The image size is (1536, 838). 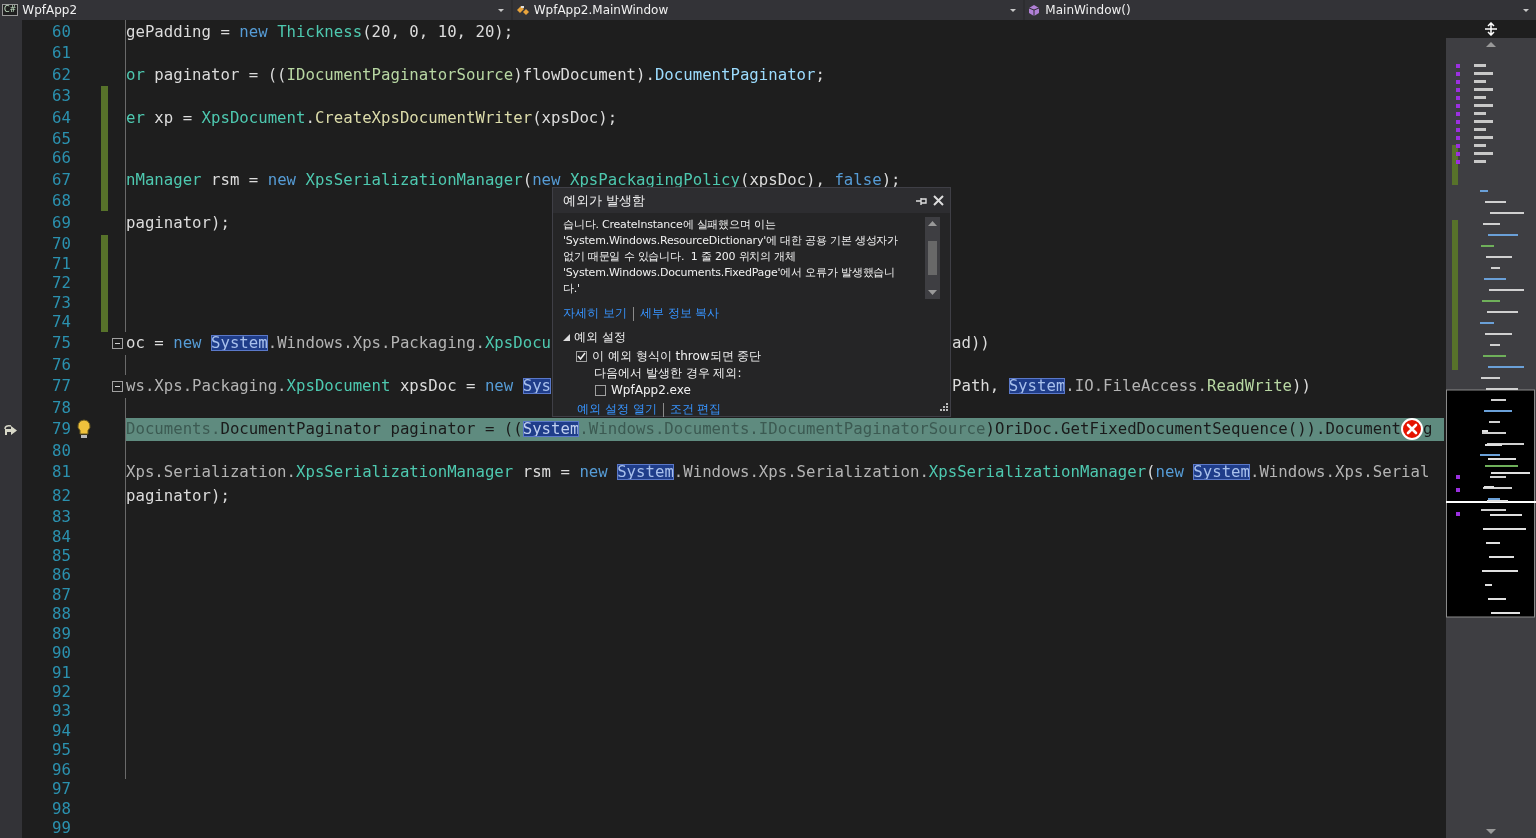 What do you see at coordinates (61, 711) in the screenshot?
I see `line-number: 93` at bounding box center [61, 711].